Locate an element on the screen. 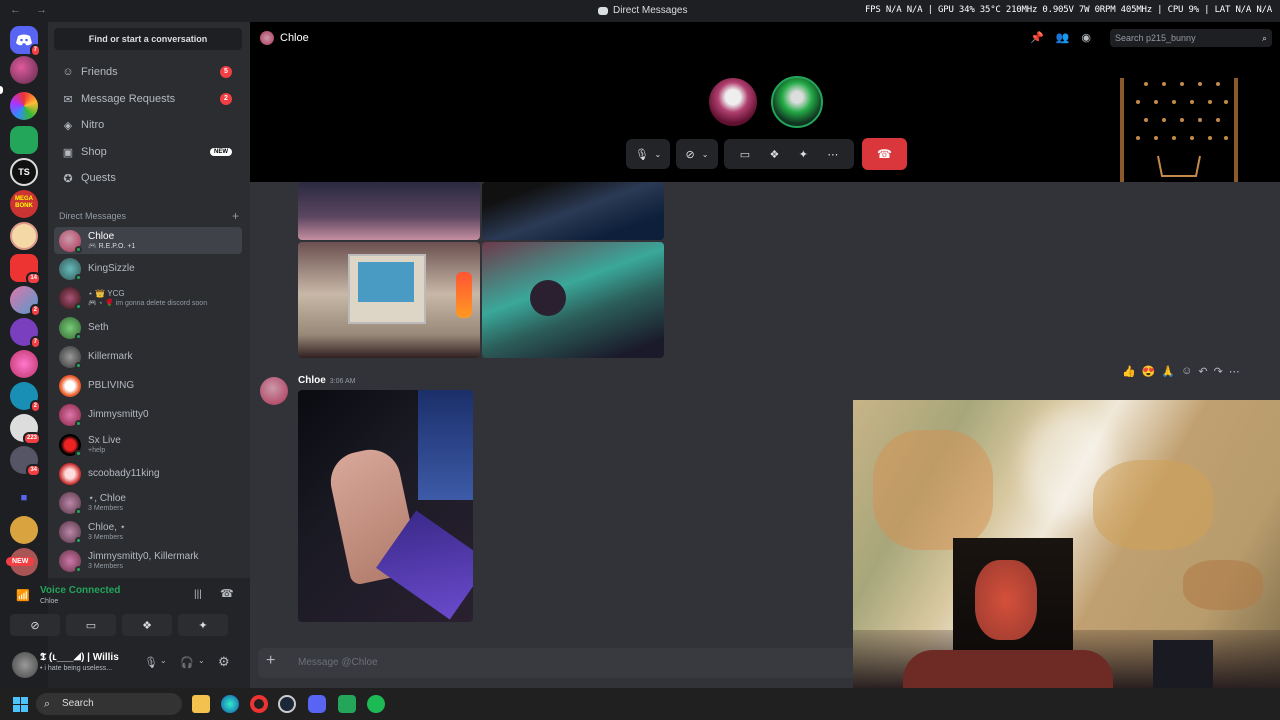 The image size is (1280, 720). screen-share-button: ▭ is located at coordinates (91, 625).